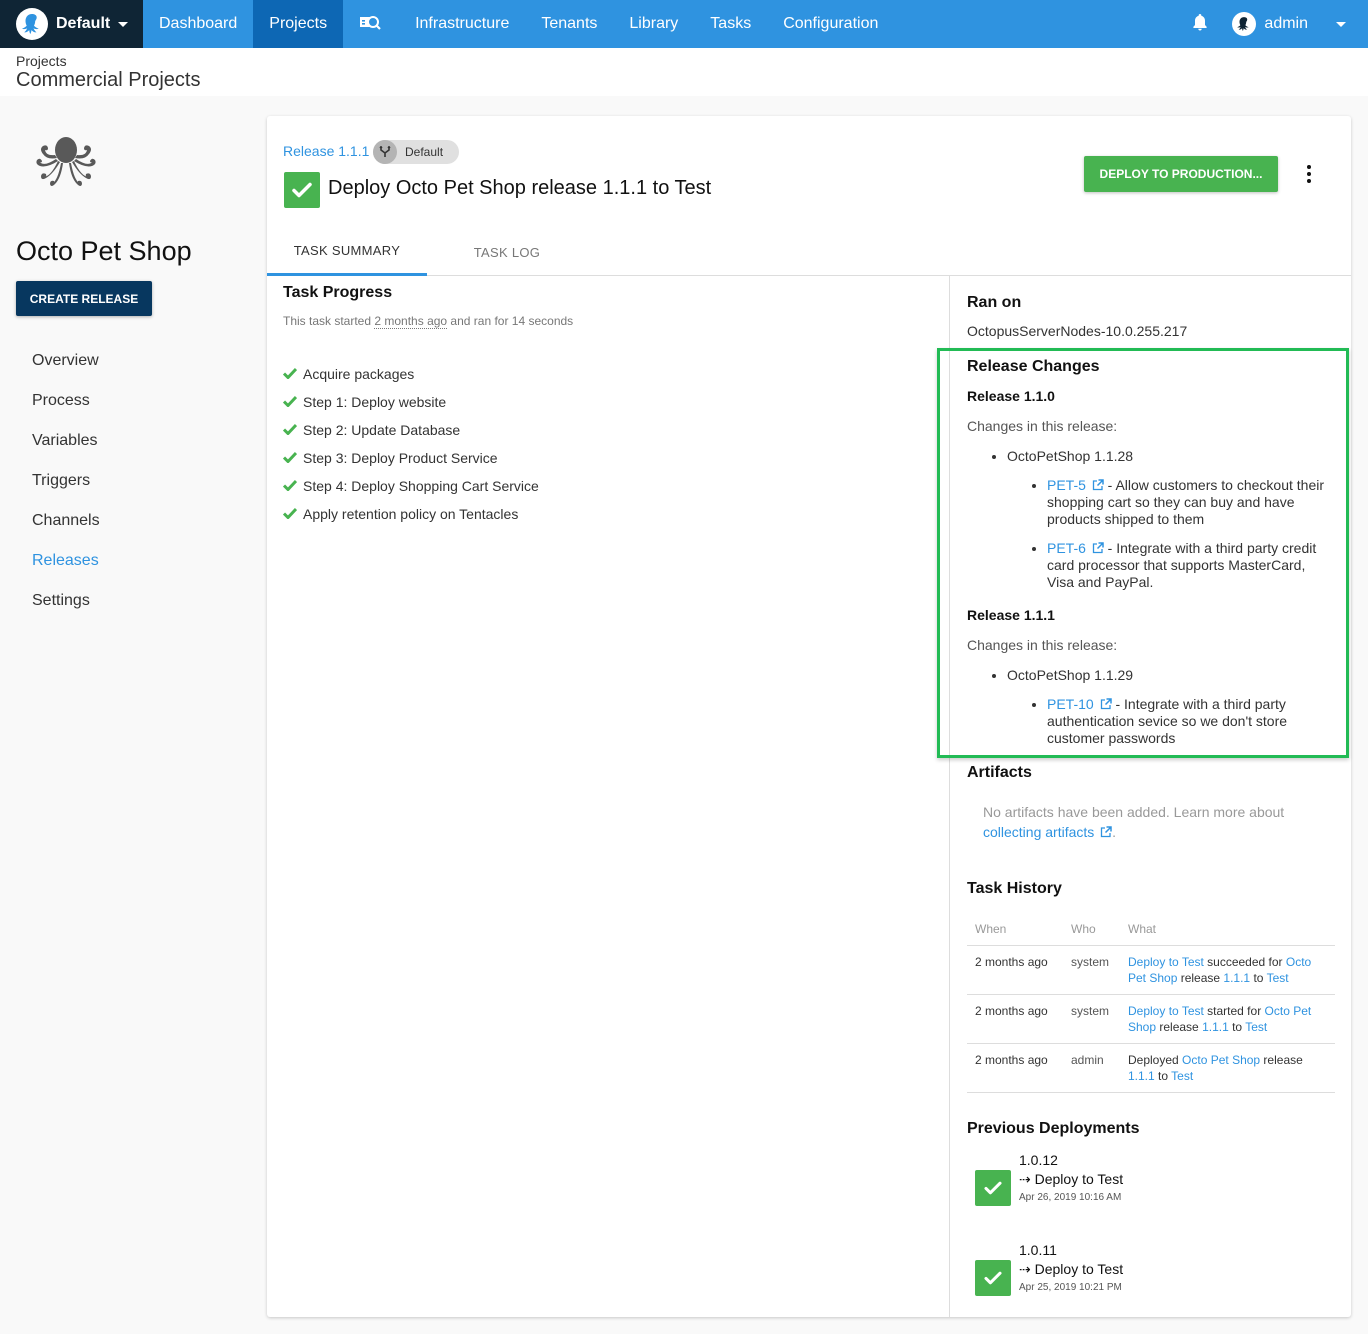 The height and width of the screenshot is (1334, 1368). Describe the element at coordinates (1066, 548) in the screenshot. I see `issue-id: PET-6` at that location.